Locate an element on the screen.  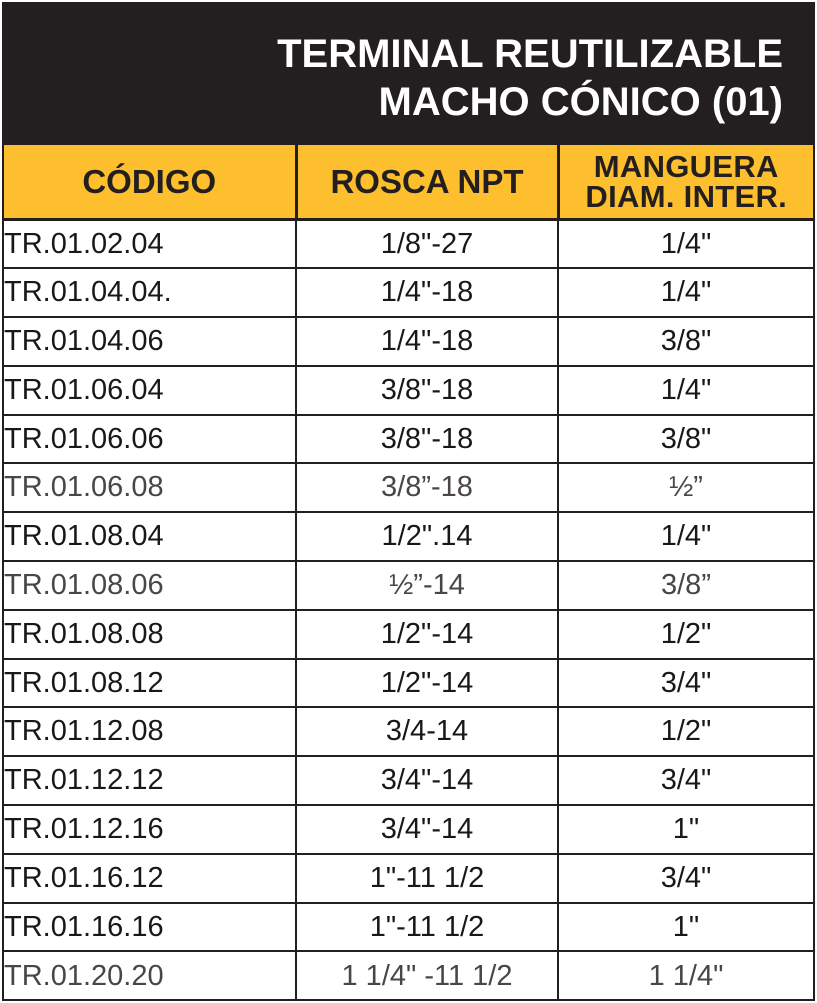
cell-code: TR.01.12.12 is located at coordinates (150, 781).